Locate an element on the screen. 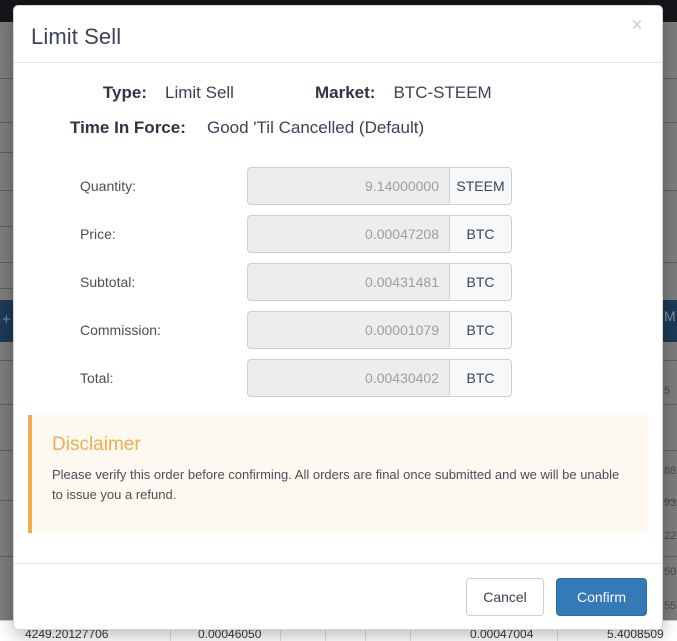  confirm-button: Confirm is located at coordinates (601, 596).